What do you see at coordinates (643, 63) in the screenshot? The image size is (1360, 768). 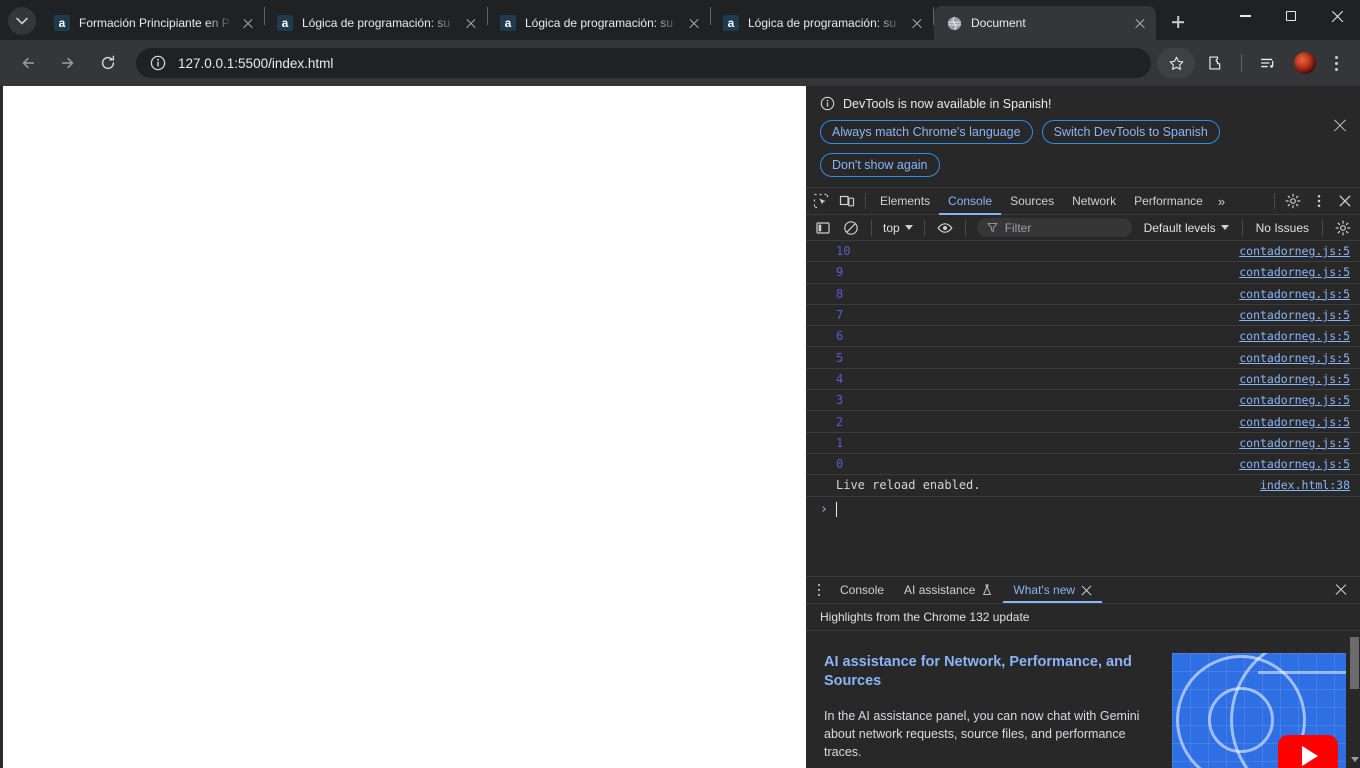 I see `address-bar: 127.0.0.1:5500/index.html` at bounding box center [643, 63].